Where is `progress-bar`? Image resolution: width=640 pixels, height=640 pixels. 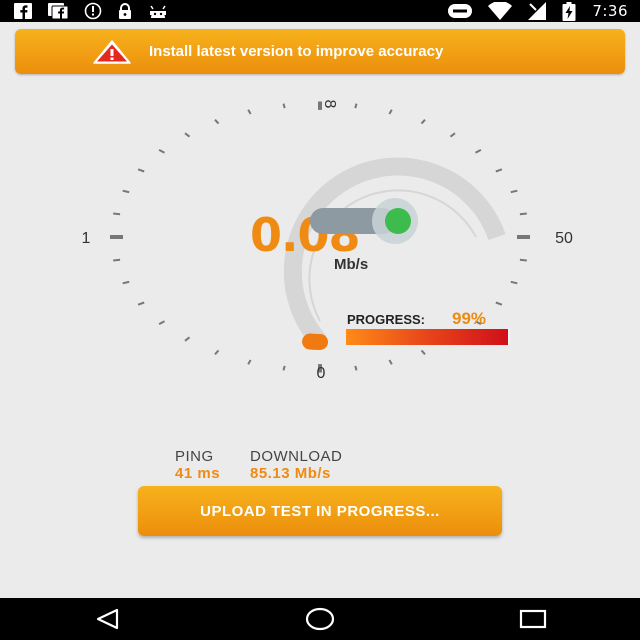 progress-bar is located at coordinates (428, 337).